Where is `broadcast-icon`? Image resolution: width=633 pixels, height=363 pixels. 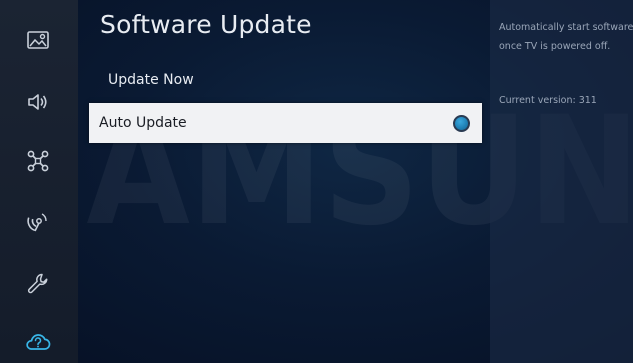
broadcast-icon is located at coordinates (37, 222).